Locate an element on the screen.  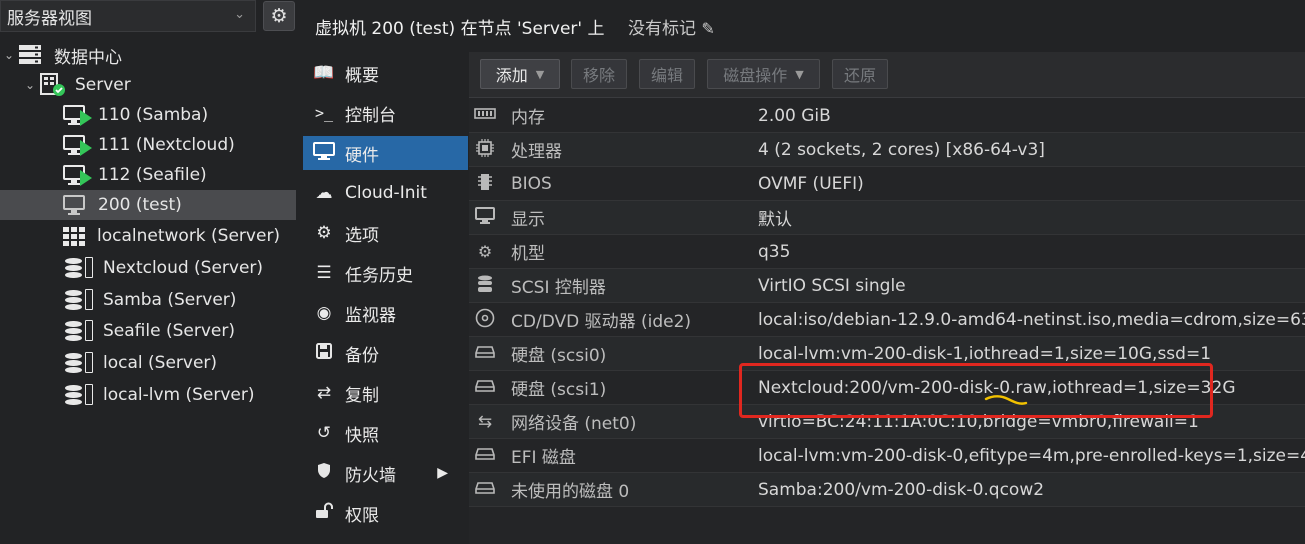
tree-item-storage-local-lvm: local-lvm (Server) is located at coordinates (148, 395).